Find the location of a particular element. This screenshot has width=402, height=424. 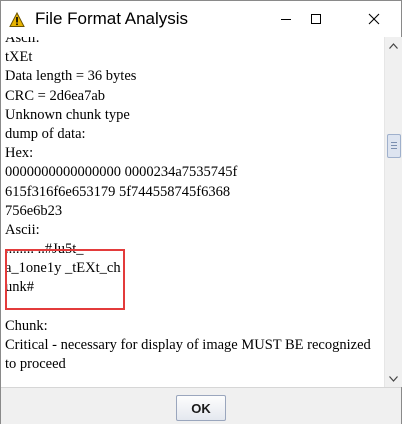

close-icon is located at coordinates (374, 19).